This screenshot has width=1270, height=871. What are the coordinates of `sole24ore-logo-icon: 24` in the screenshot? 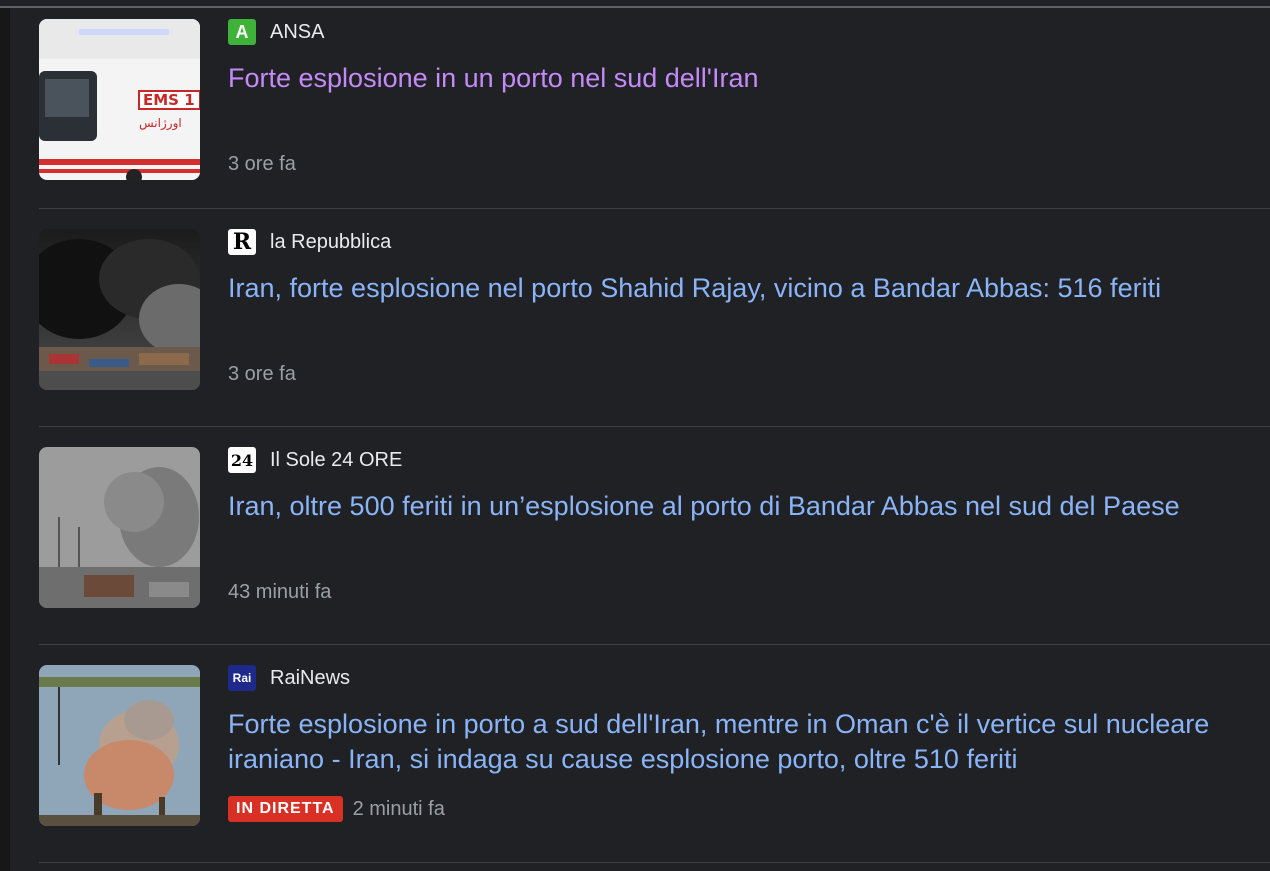 It's located at (242, 460).